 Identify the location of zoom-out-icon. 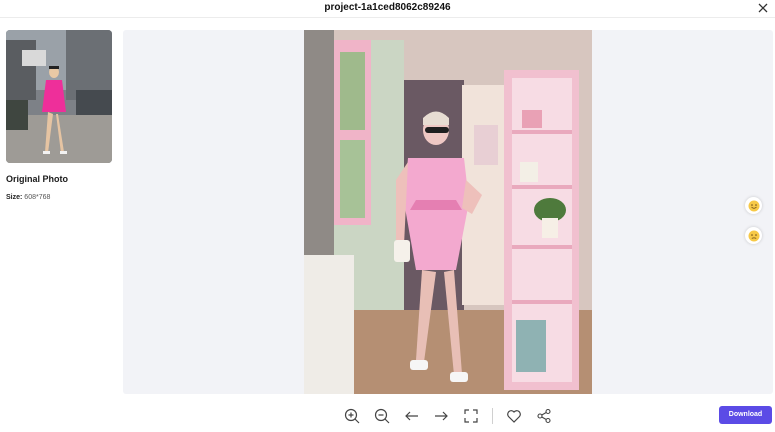
(382, 416).